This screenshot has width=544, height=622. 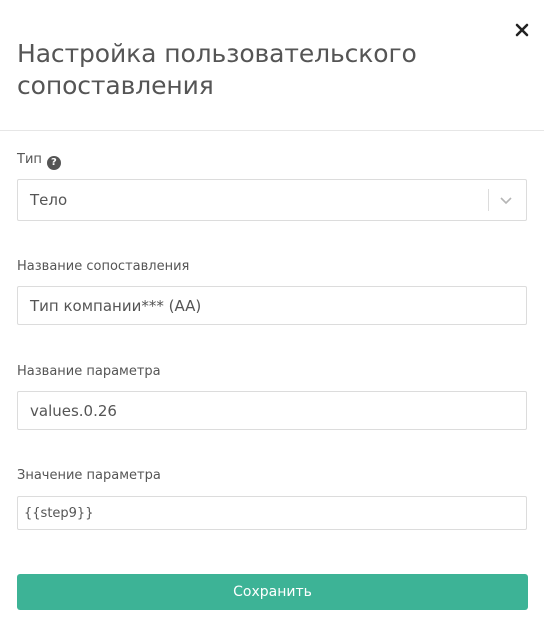 What do you see at coordinates (49, 200) in the screenshot?
I see `type-select-value: Тело` at bounding box center [49, 200].